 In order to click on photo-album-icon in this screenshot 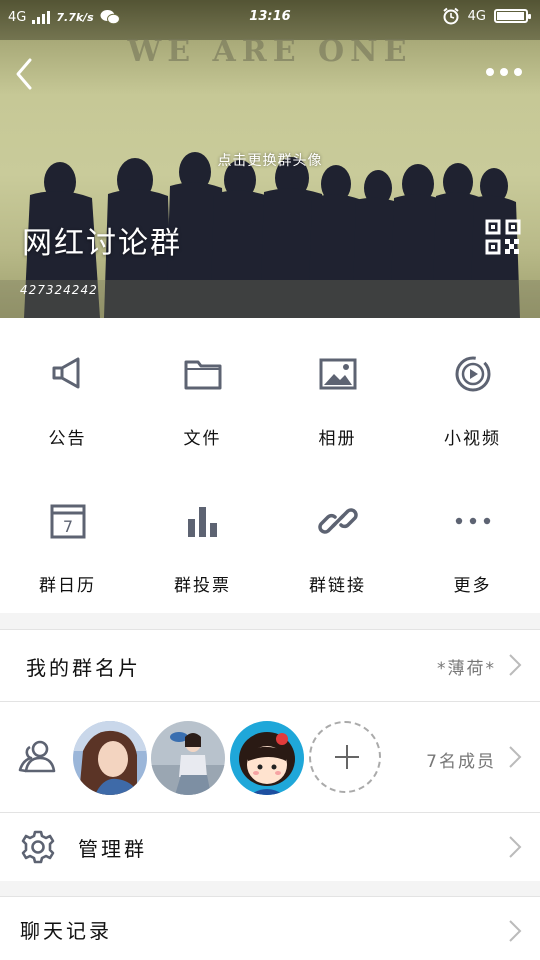, I will do `click(337, 374)`.